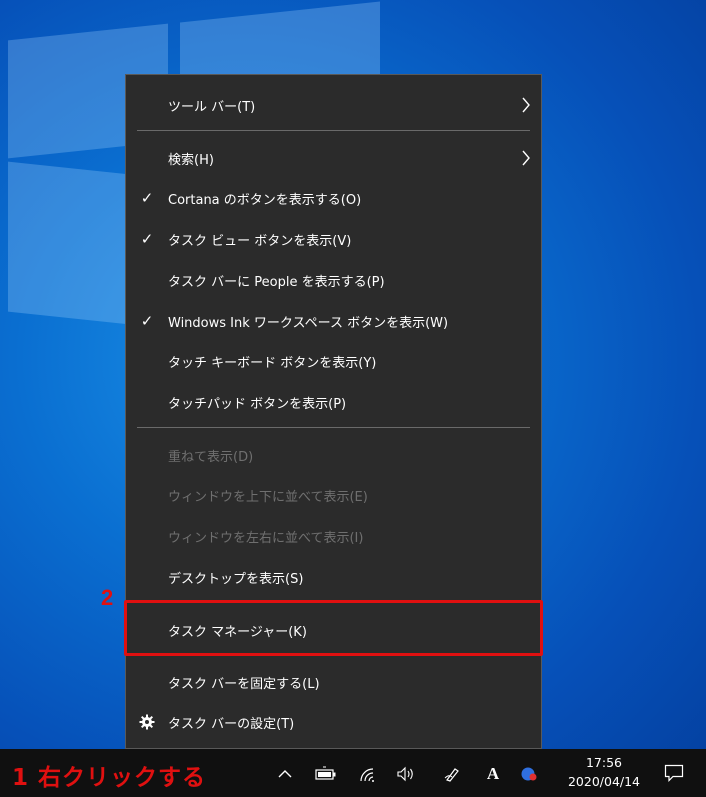 Image resolution: width=706 pixels, height=797 pixels. I want to click on menu-item-stack: ウィンドウを上下に並べて表示(E), so click(333, 495).